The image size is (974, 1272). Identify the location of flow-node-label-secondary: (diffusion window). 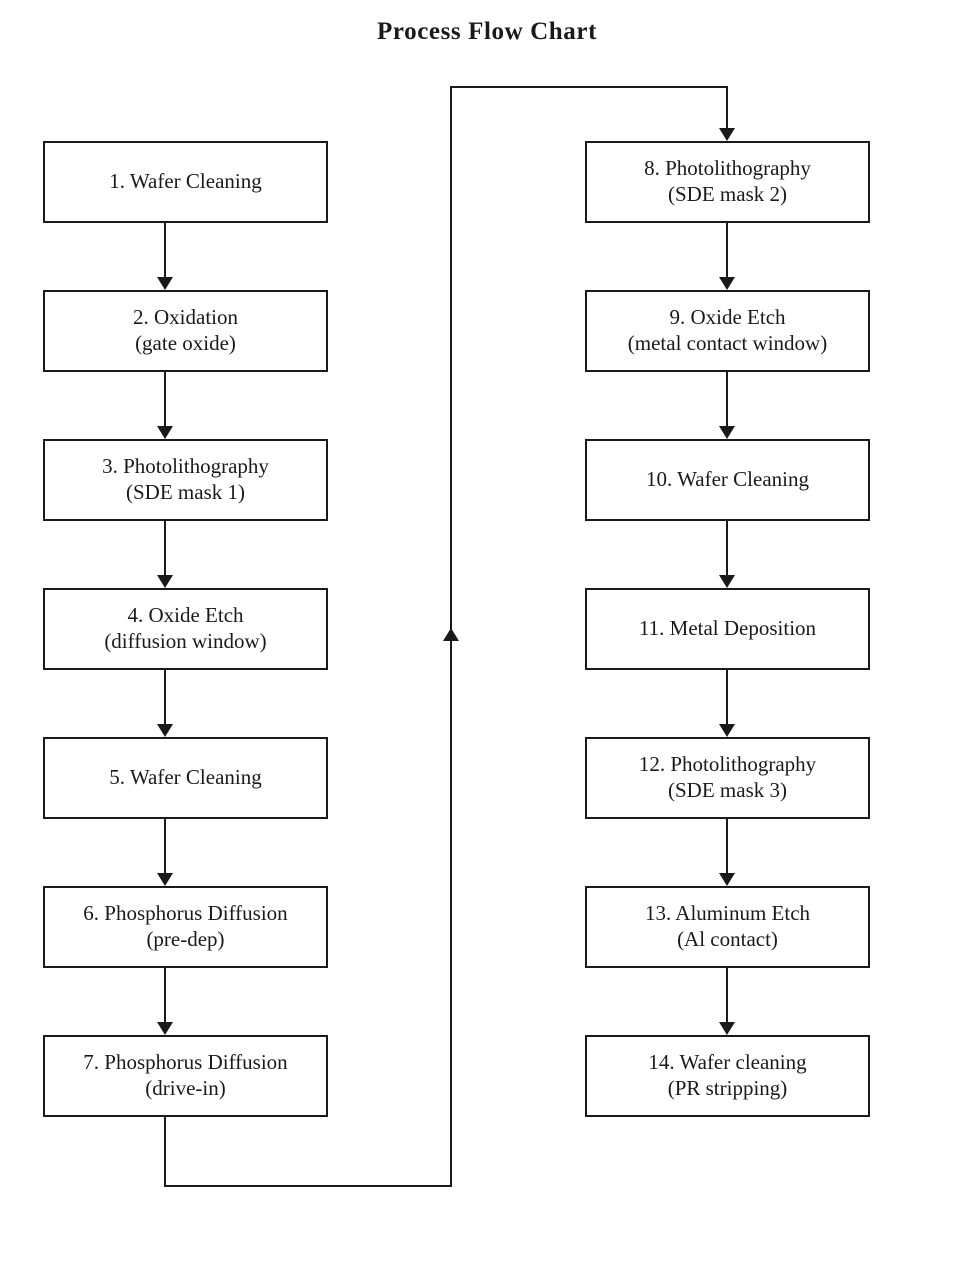
(185, 641).